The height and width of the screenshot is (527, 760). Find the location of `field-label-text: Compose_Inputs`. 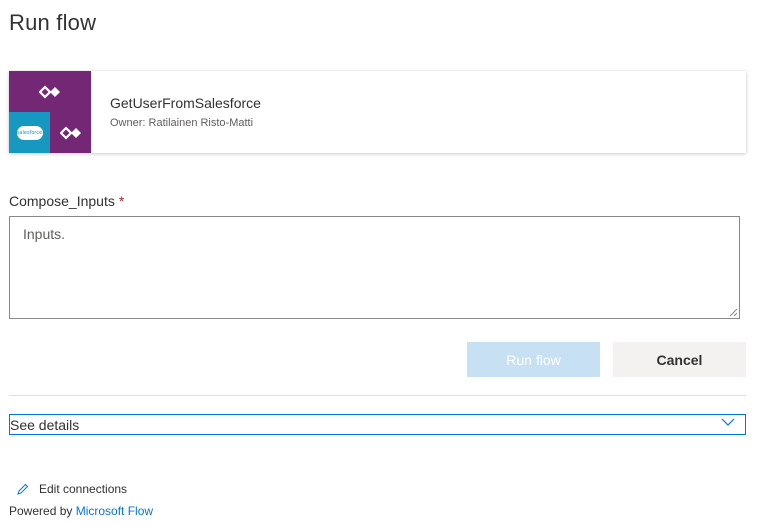

field-label-text: Compose_Inputs is located at coordinates (62, 201).